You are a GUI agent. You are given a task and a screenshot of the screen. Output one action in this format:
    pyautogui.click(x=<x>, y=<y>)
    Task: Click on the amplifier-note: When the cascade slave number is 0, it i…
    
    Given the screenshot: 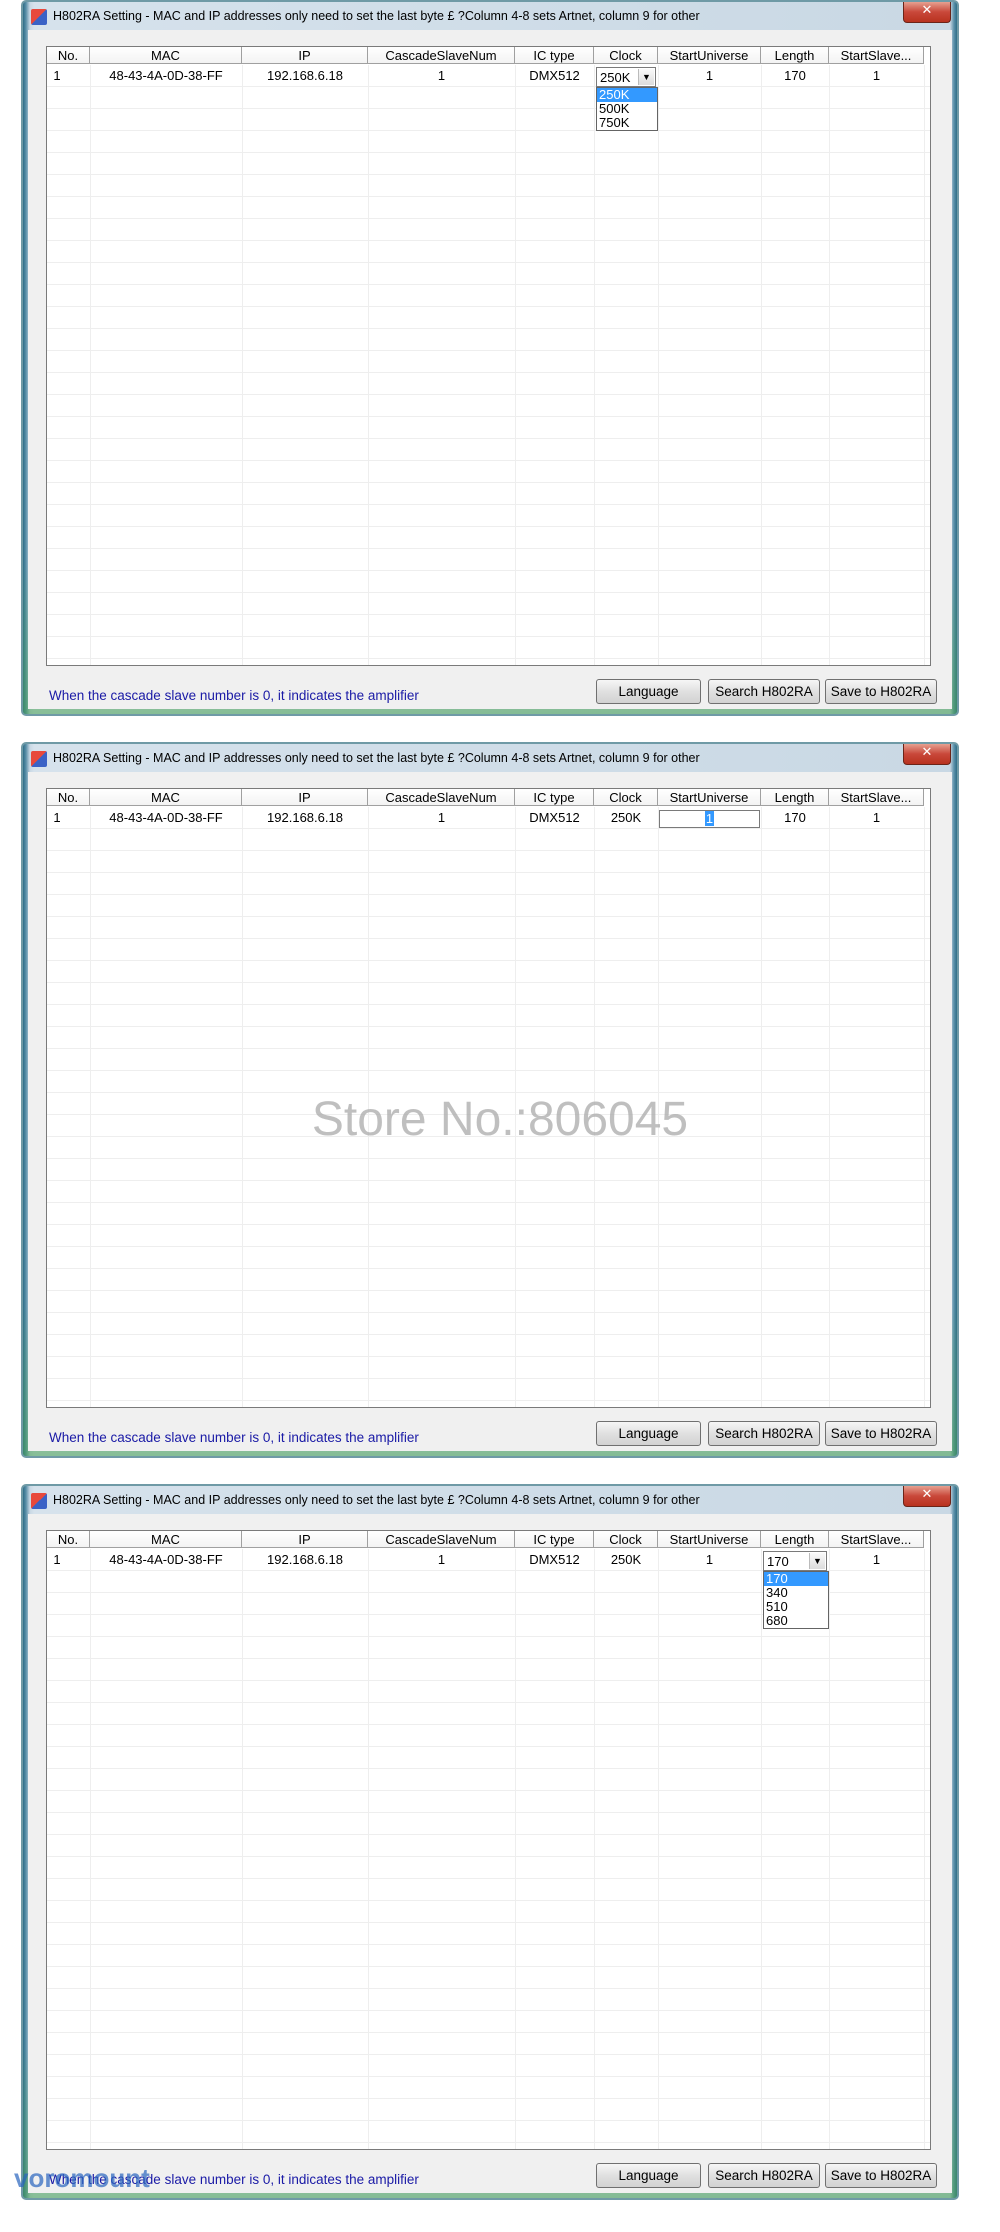 What is the action you would take?
    pyautogui.click(x=234, y=695)
    